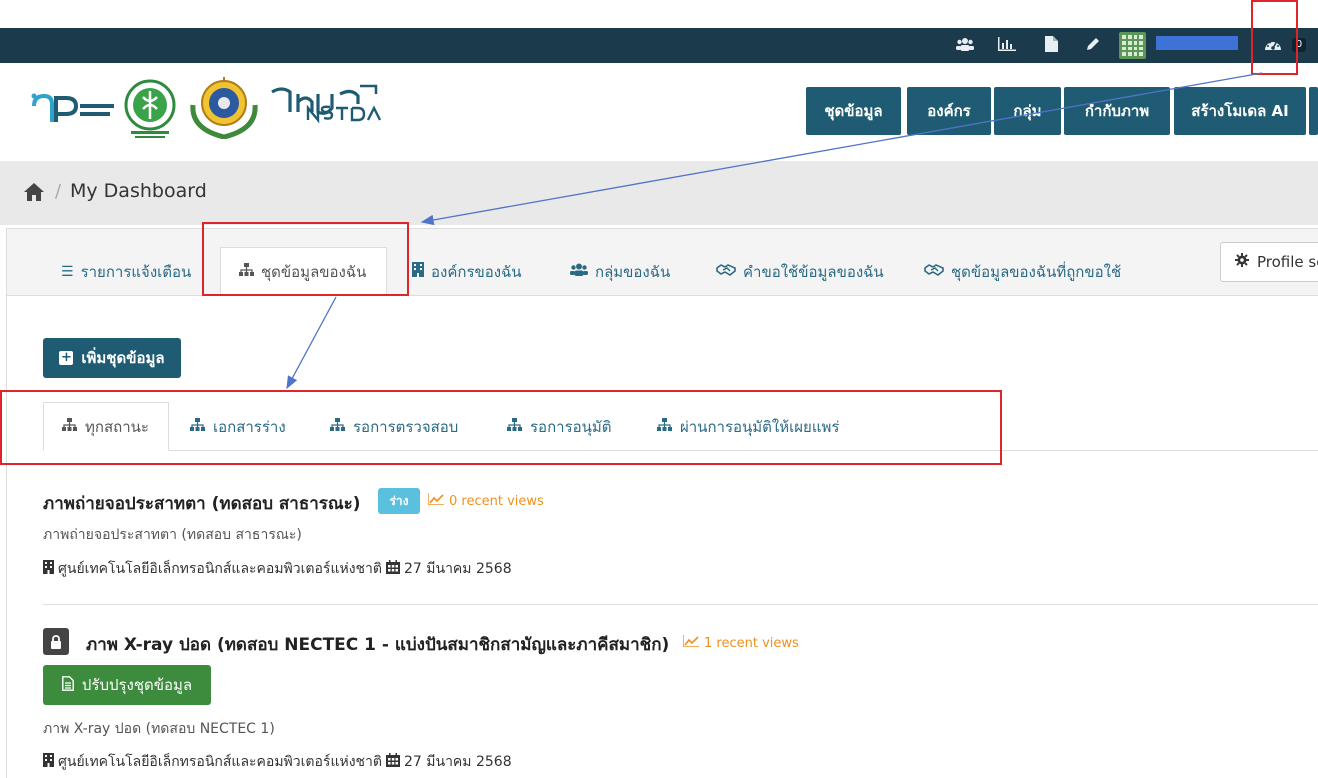 This screenshot has width=1318, height=778. What do you see at coordinates (66, 357) in the screenshot?
I see `plus-square-icon: +` at bounding box center [66, 357].